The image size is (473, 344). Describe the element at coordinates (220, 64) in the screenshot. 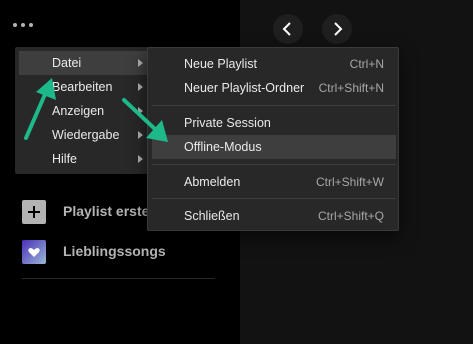

I see `menu-item-label: Neue Playlist` at that location.